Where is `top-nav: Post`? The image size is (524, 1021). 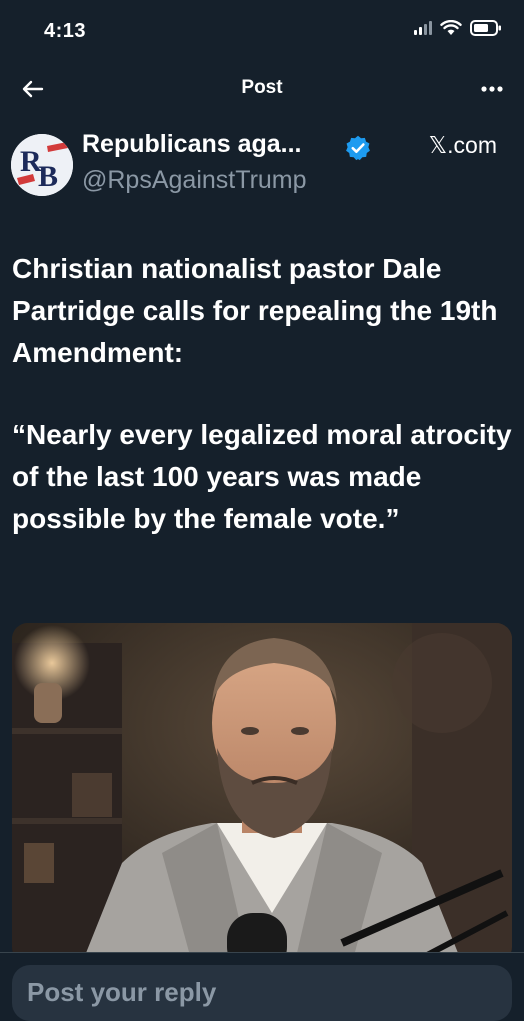
top-nav: Post is located at coordinates (262, 89).